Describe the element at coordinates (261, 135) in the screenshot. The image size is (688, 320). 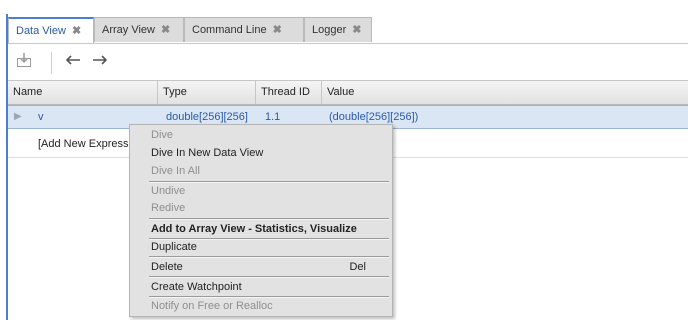
I see `menu-item-dive: Dive` at that location.